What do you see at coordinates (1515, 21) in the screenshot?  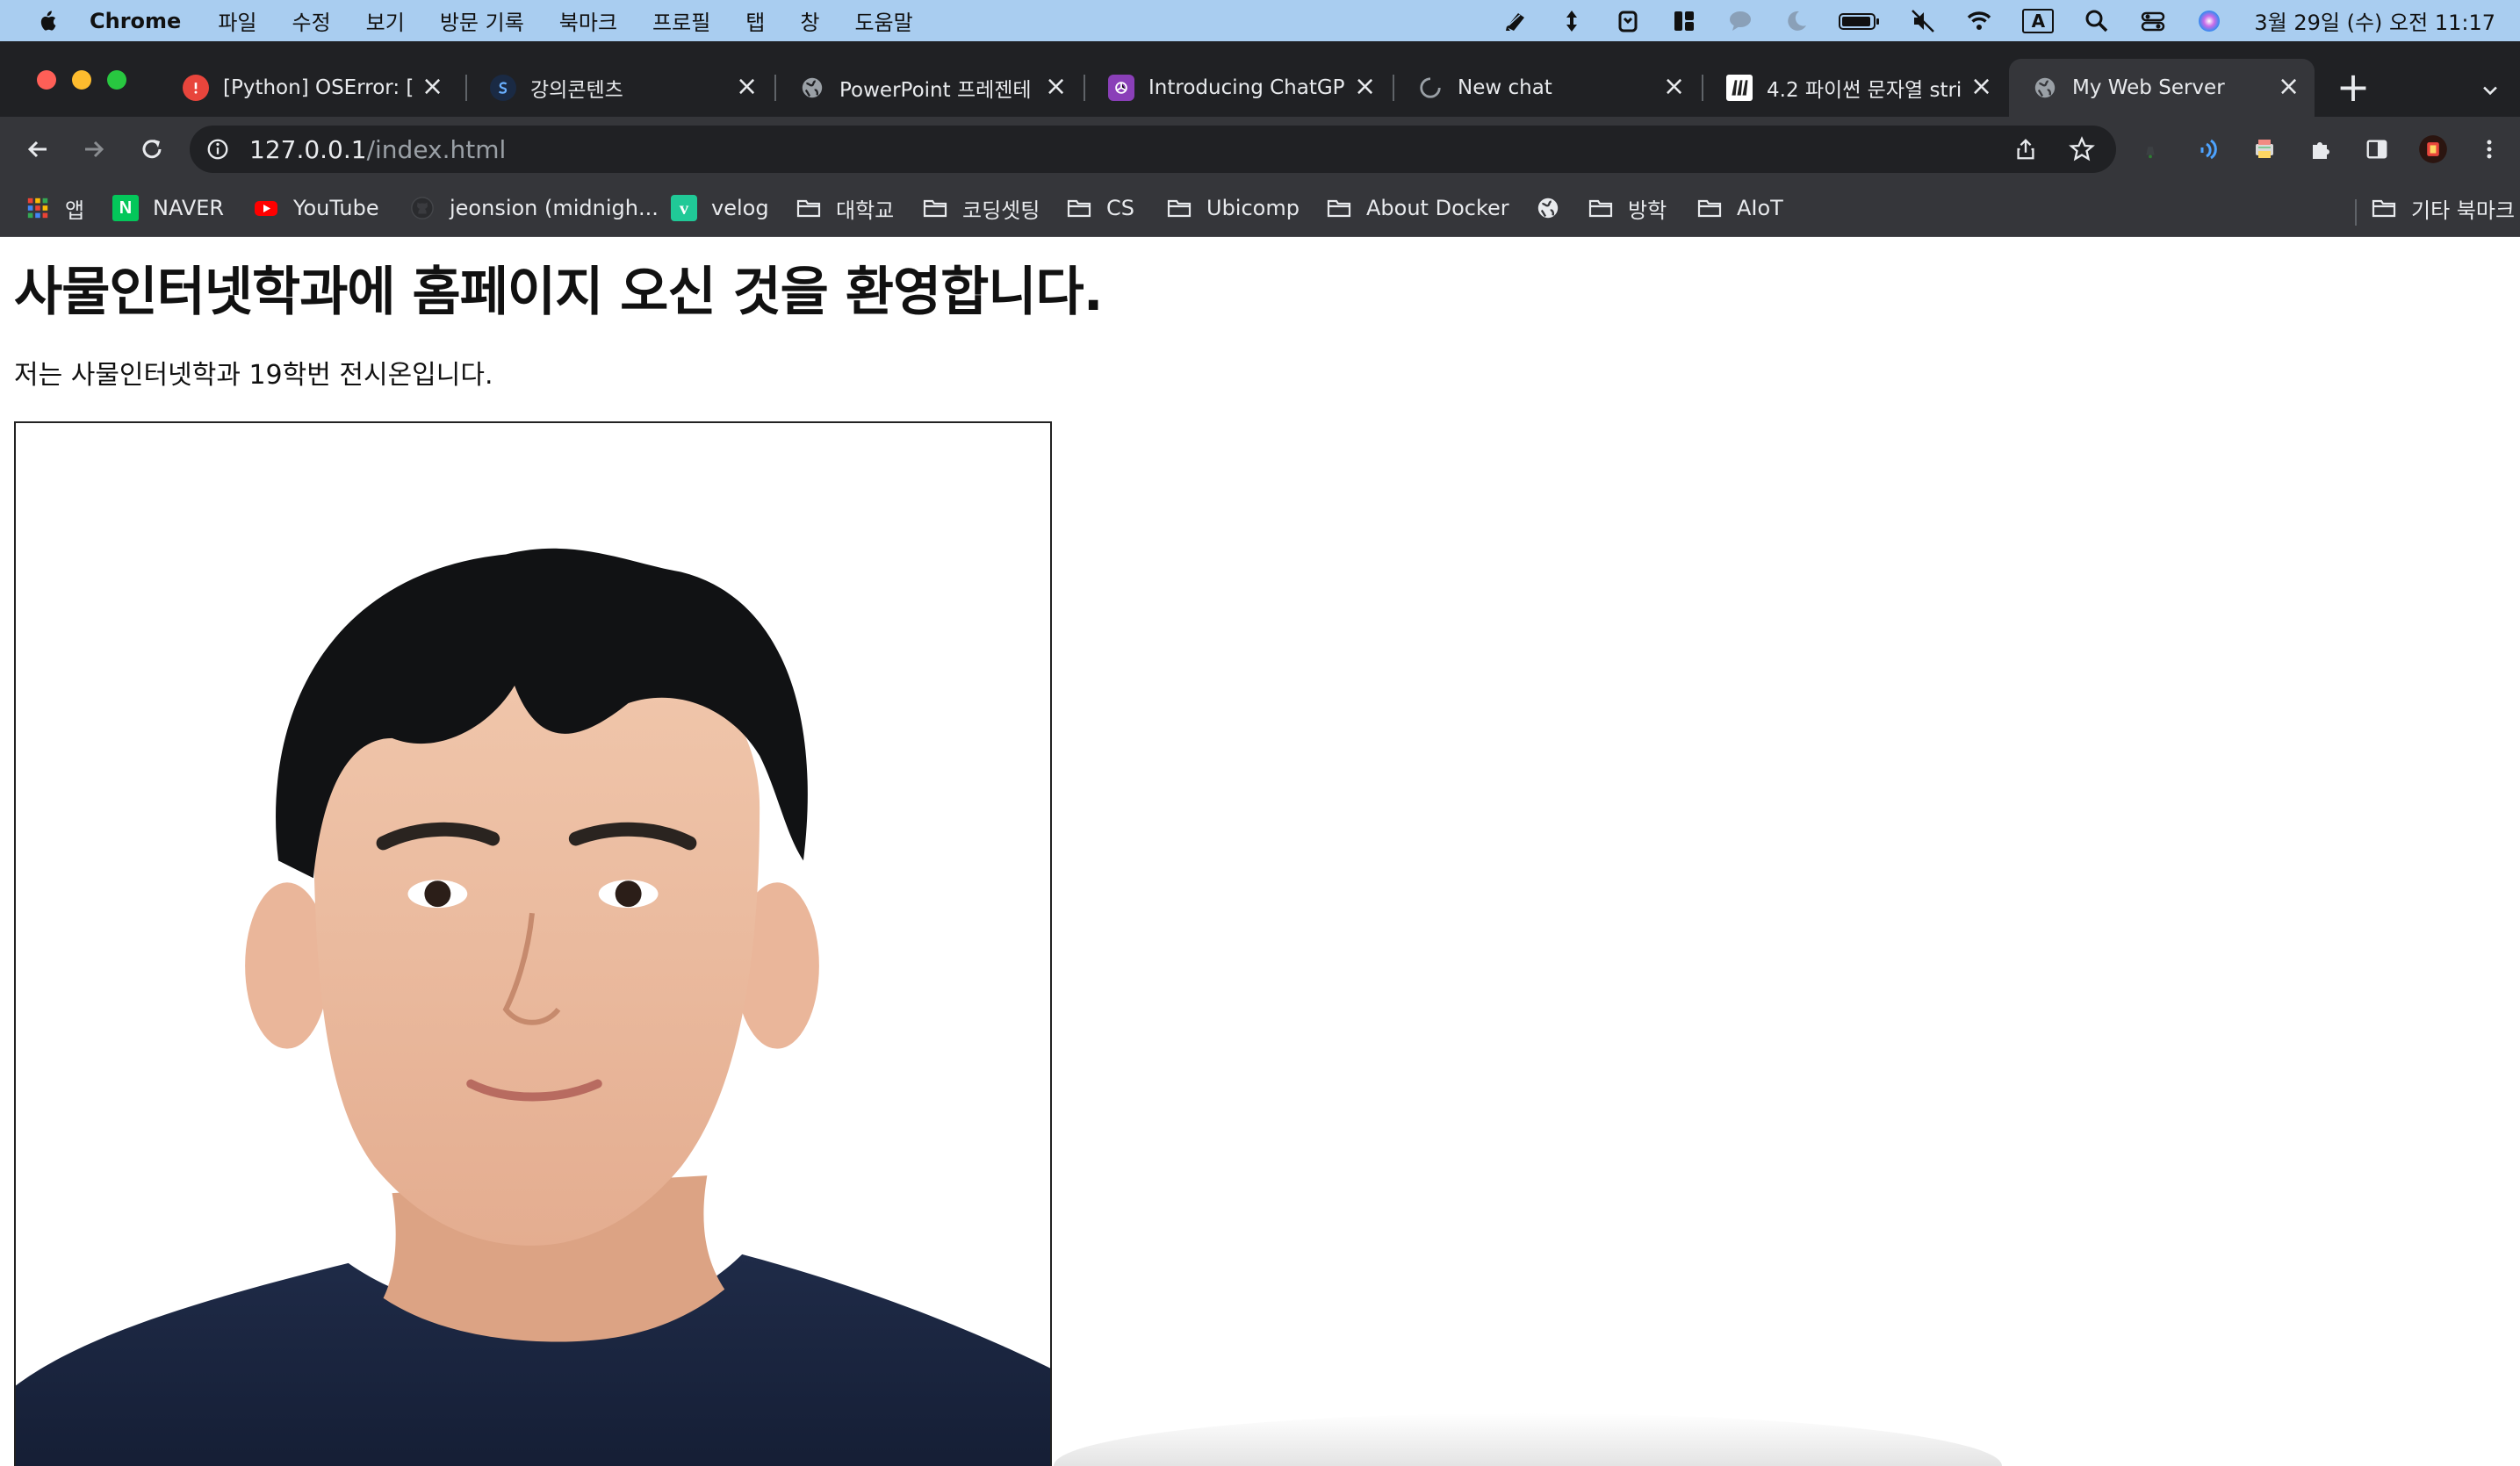 I see `pen-icon` at bounding box center [1515, 21].